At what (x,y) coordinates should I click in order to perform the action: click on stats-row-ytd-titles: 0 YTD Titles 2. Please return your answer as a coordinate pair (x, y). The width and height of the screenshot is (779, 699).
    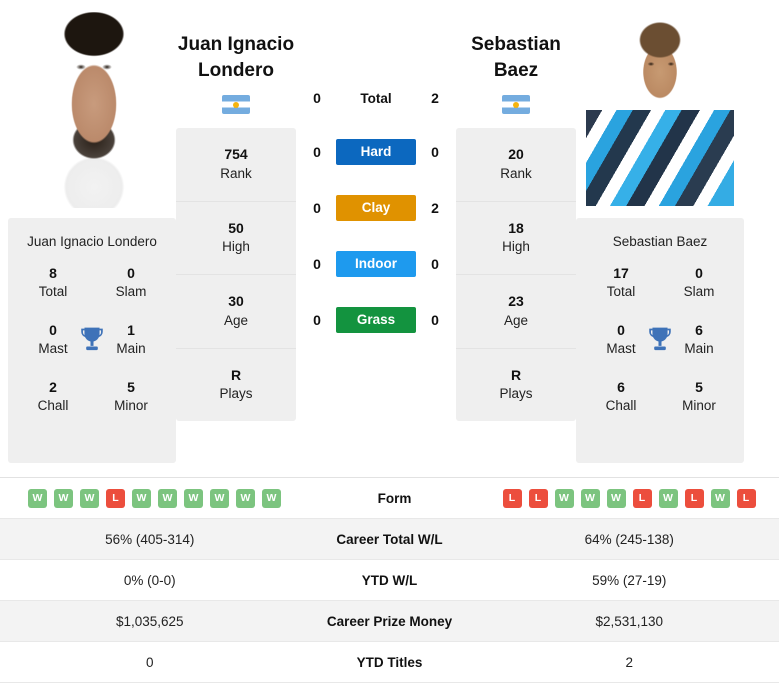
    Looking at the image, I should click on (389, 662).